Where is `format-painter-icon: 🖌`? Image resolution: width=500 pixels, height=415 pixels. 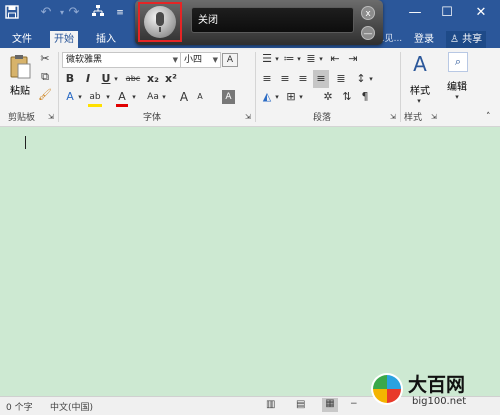 format-painter-icon: 🖌 is located at coordinates (45, 95).